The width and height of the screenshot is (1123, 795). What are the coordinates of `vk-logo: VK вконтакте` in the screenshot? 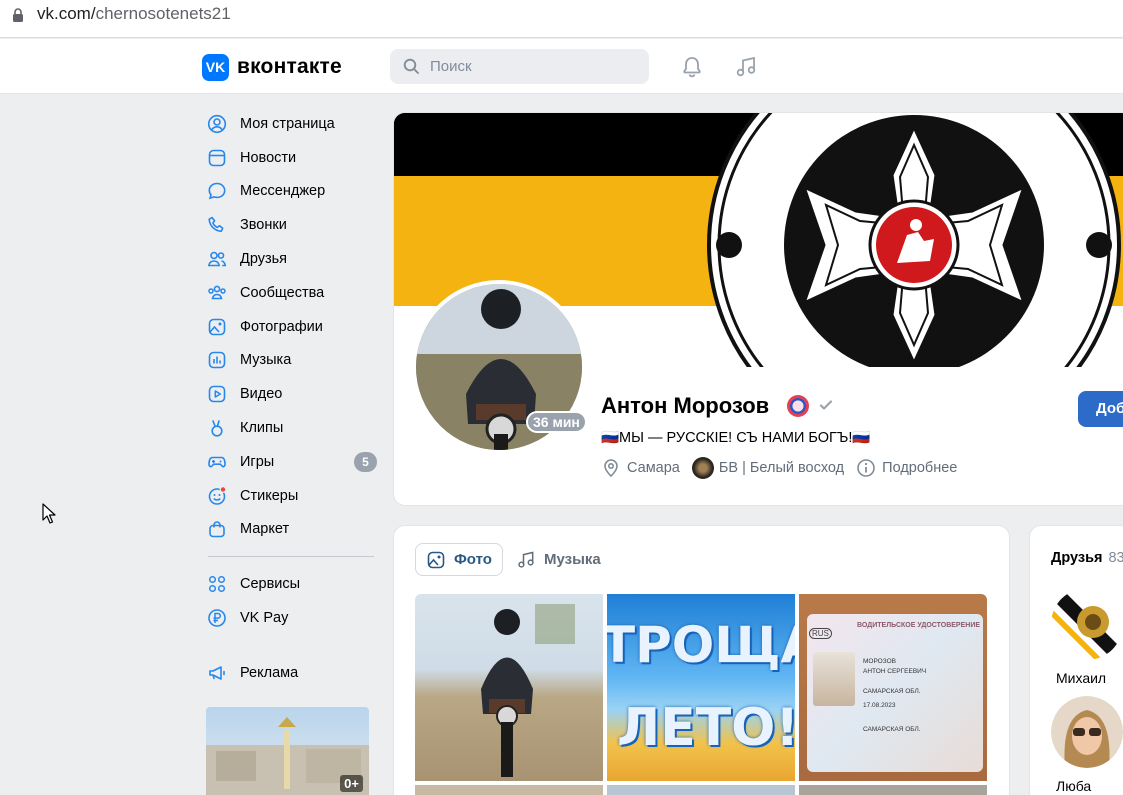 It's located at (272, 67).